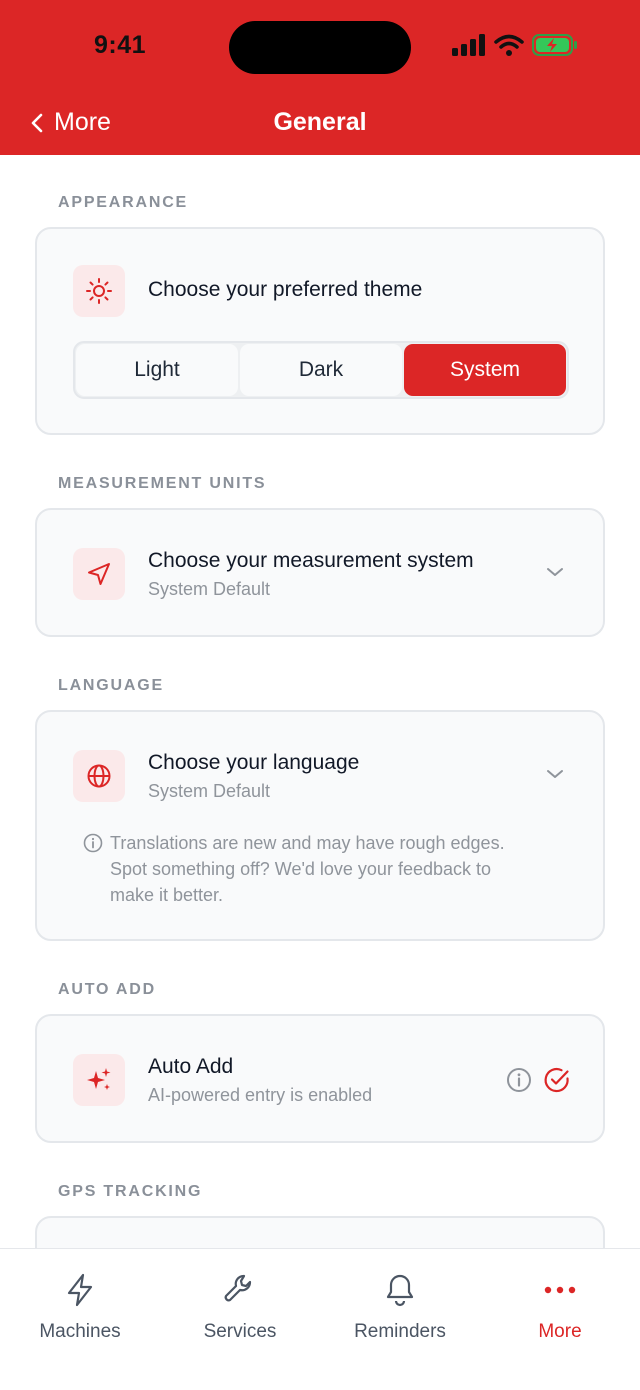 This screenshot has height=1390, width=640. Describe the element at coordinates (468, 45) in the screenshot. I see `cellular-signal-icon` at that location.